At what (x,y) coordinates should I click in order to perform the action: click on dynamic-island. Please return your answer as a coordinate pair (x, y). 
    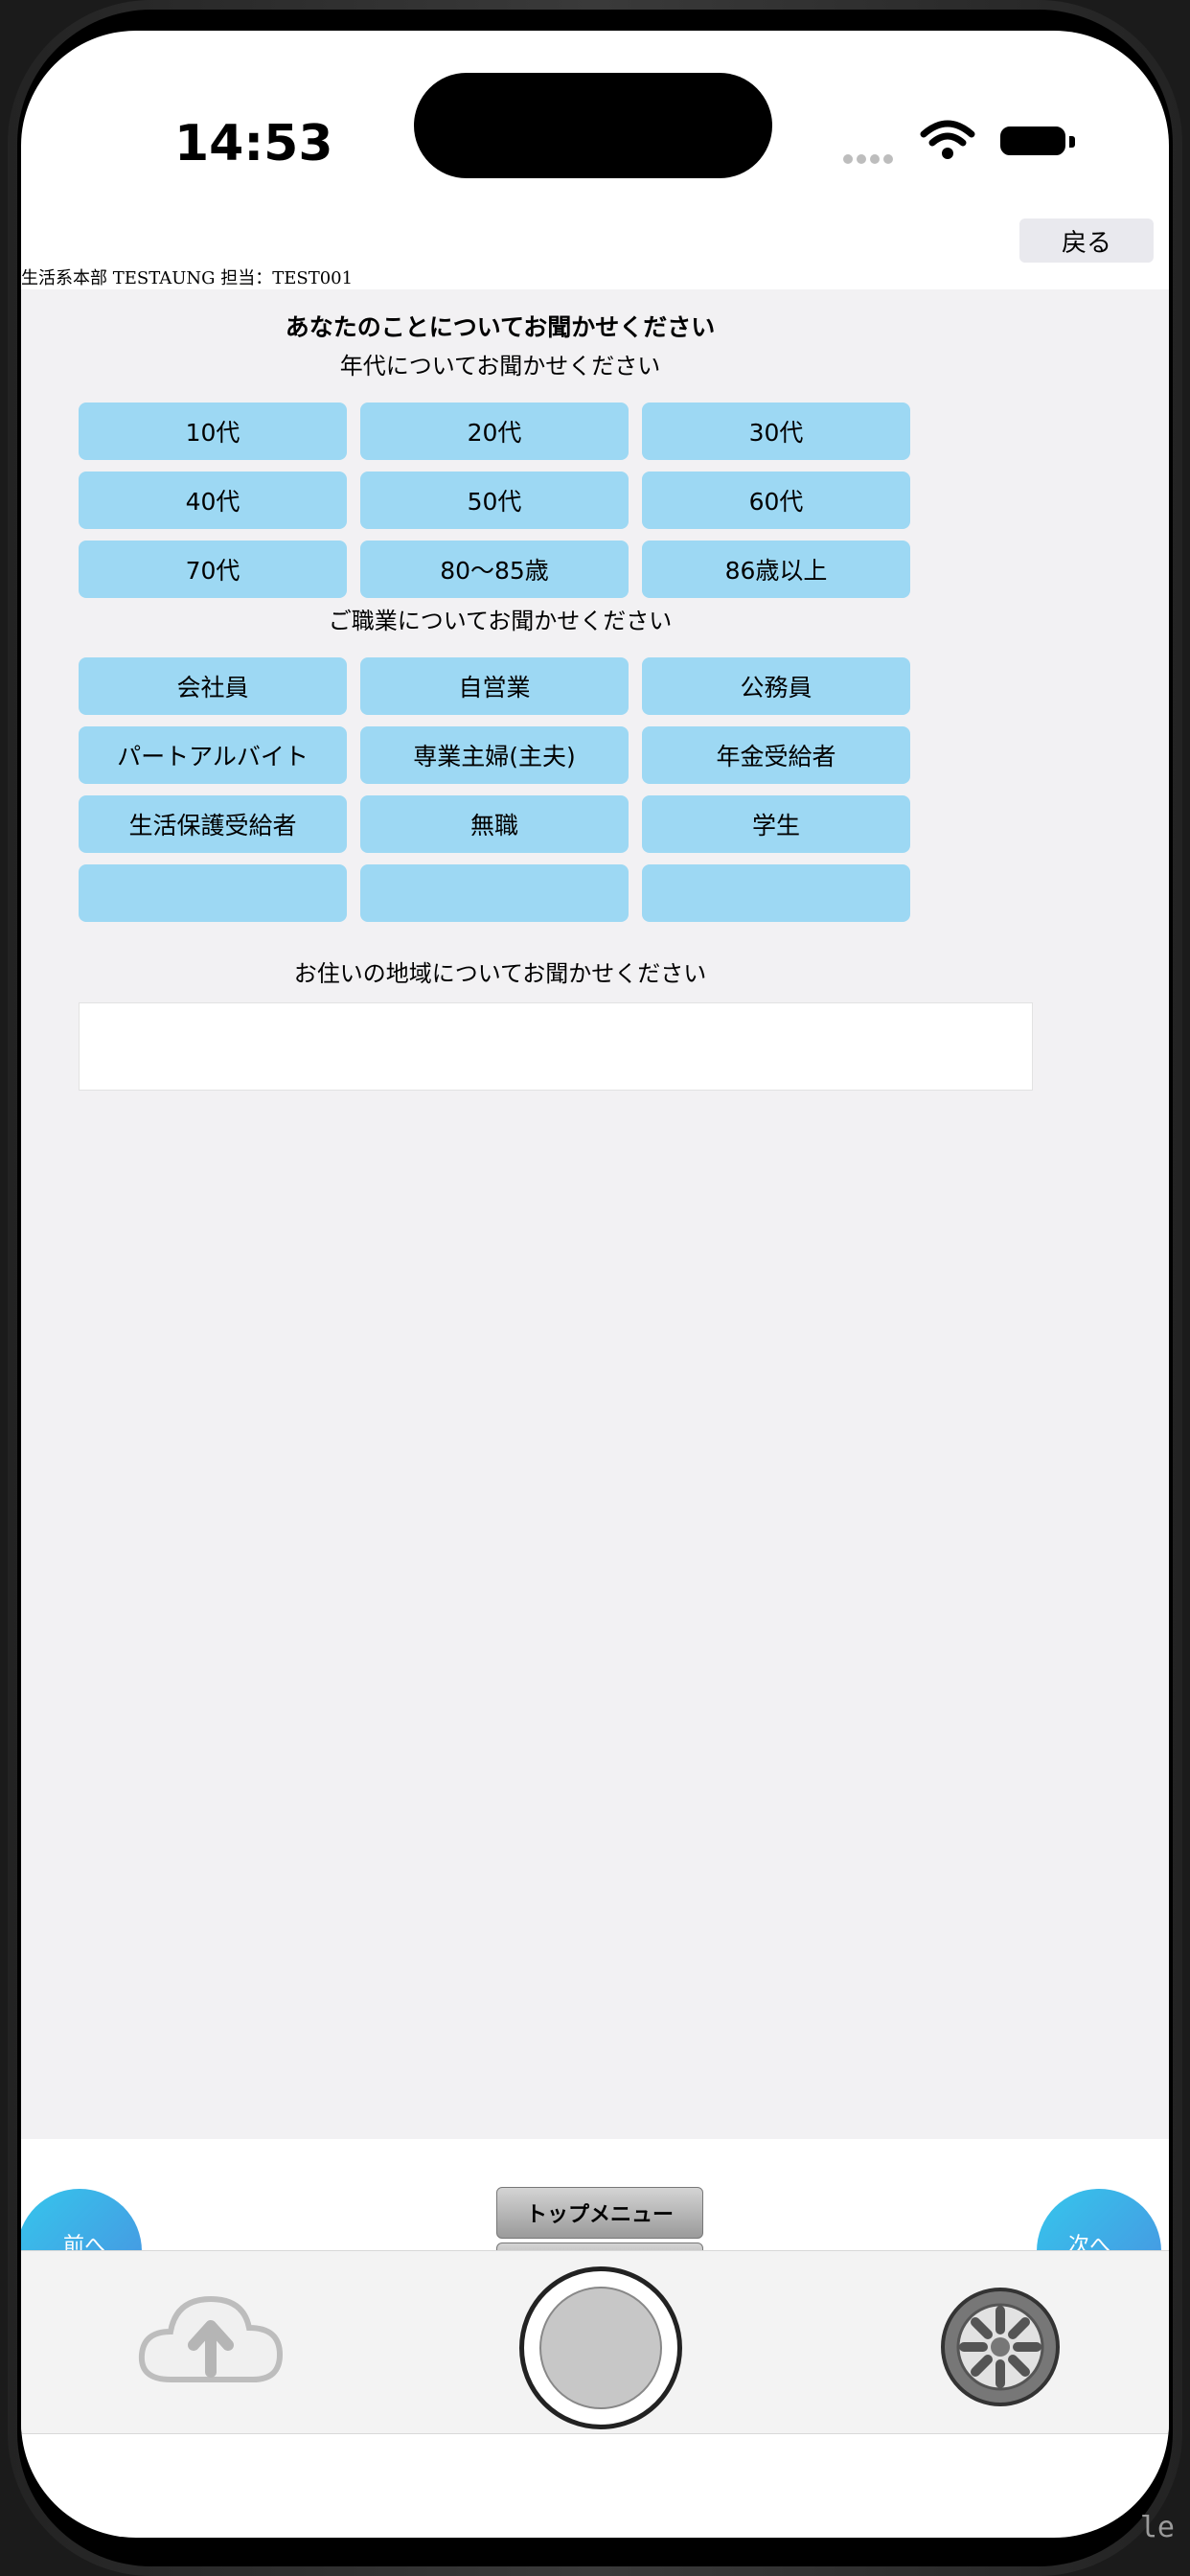
    Looking at the image, I should click on (593, 126).